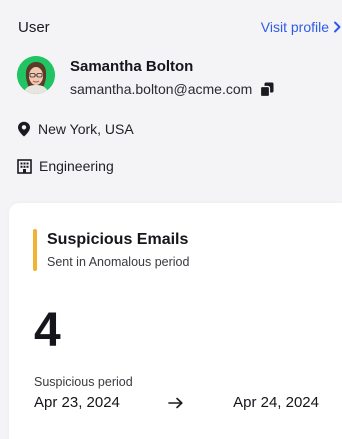 Image resolution: width=342 pixels, height=439 pixels. I want to click on department-text: Engineering, so click(76, 166).